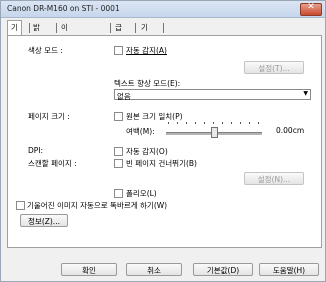 The height and width of the screenshot is (282, 326). What do you see at coordinates (146, 50) in the screenshot?
I see `color-auto-detect-label: 자동 감지(A)` at bounding box center [146, 50].